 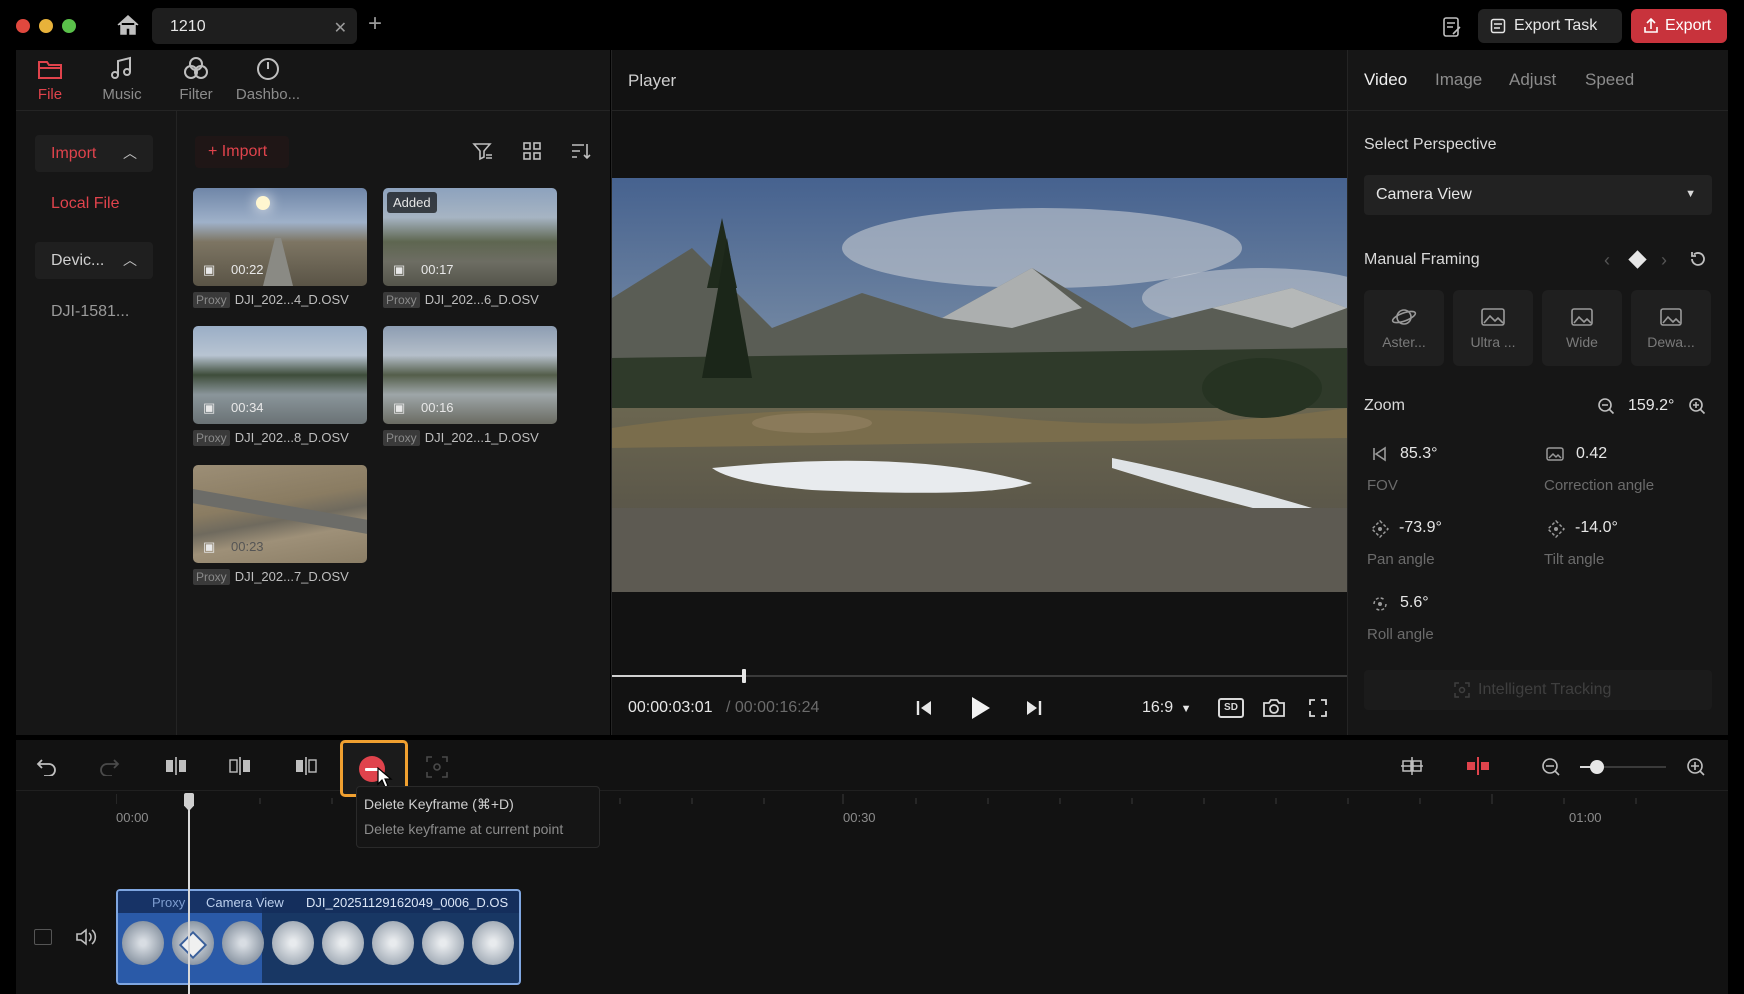 What do you see at coordinates (176, 766) in the screenshot?
I see `split-icon` at bounding box center [176, 766].